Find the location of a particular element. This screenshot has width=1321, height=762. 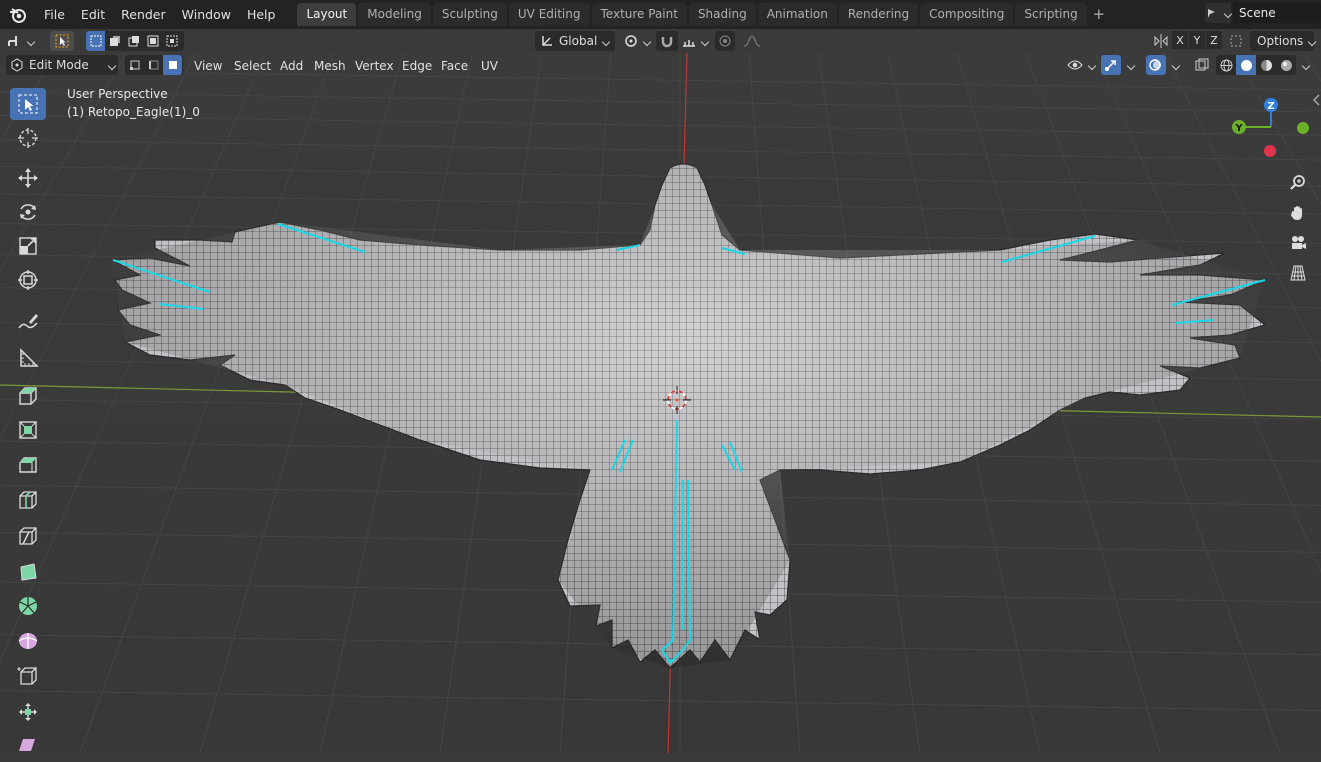

mirror-icon is located at coordinates (1161, 41).